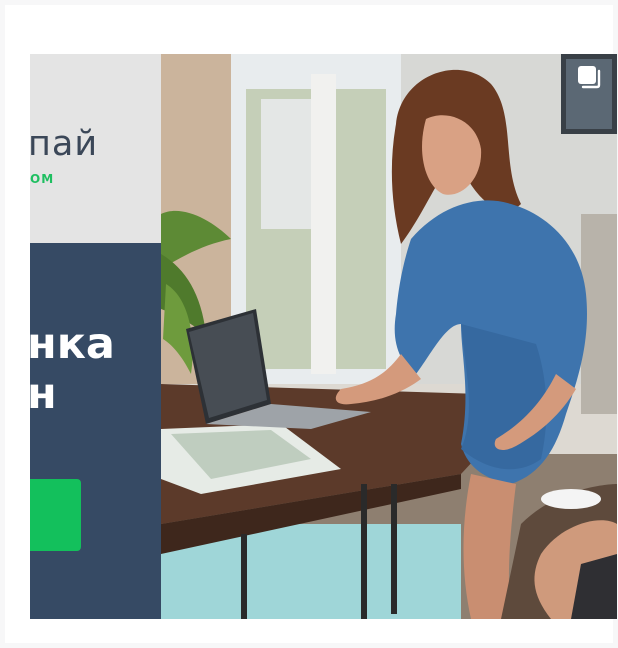 The image size is (618, 648). I want to click on banner-logo-area: пай ОМ, so click(95, 148).